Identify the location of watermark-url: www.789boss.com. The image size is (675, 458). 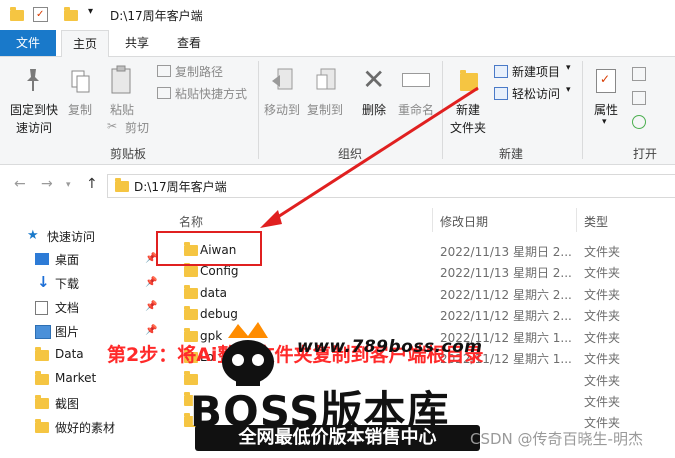
(390, 347).